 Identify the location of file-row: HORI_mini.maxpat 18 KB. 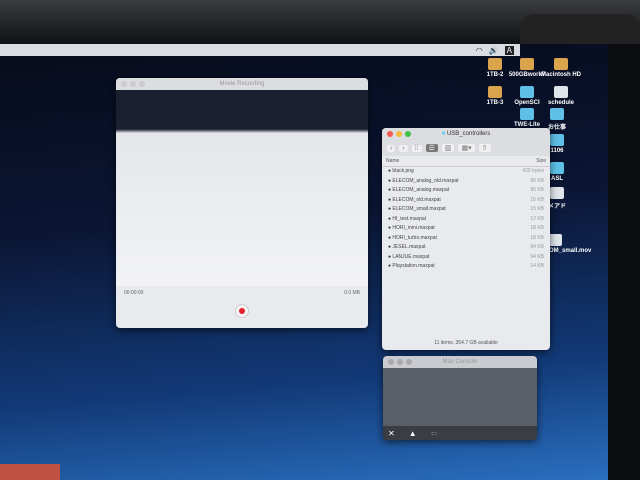
(466, 229).